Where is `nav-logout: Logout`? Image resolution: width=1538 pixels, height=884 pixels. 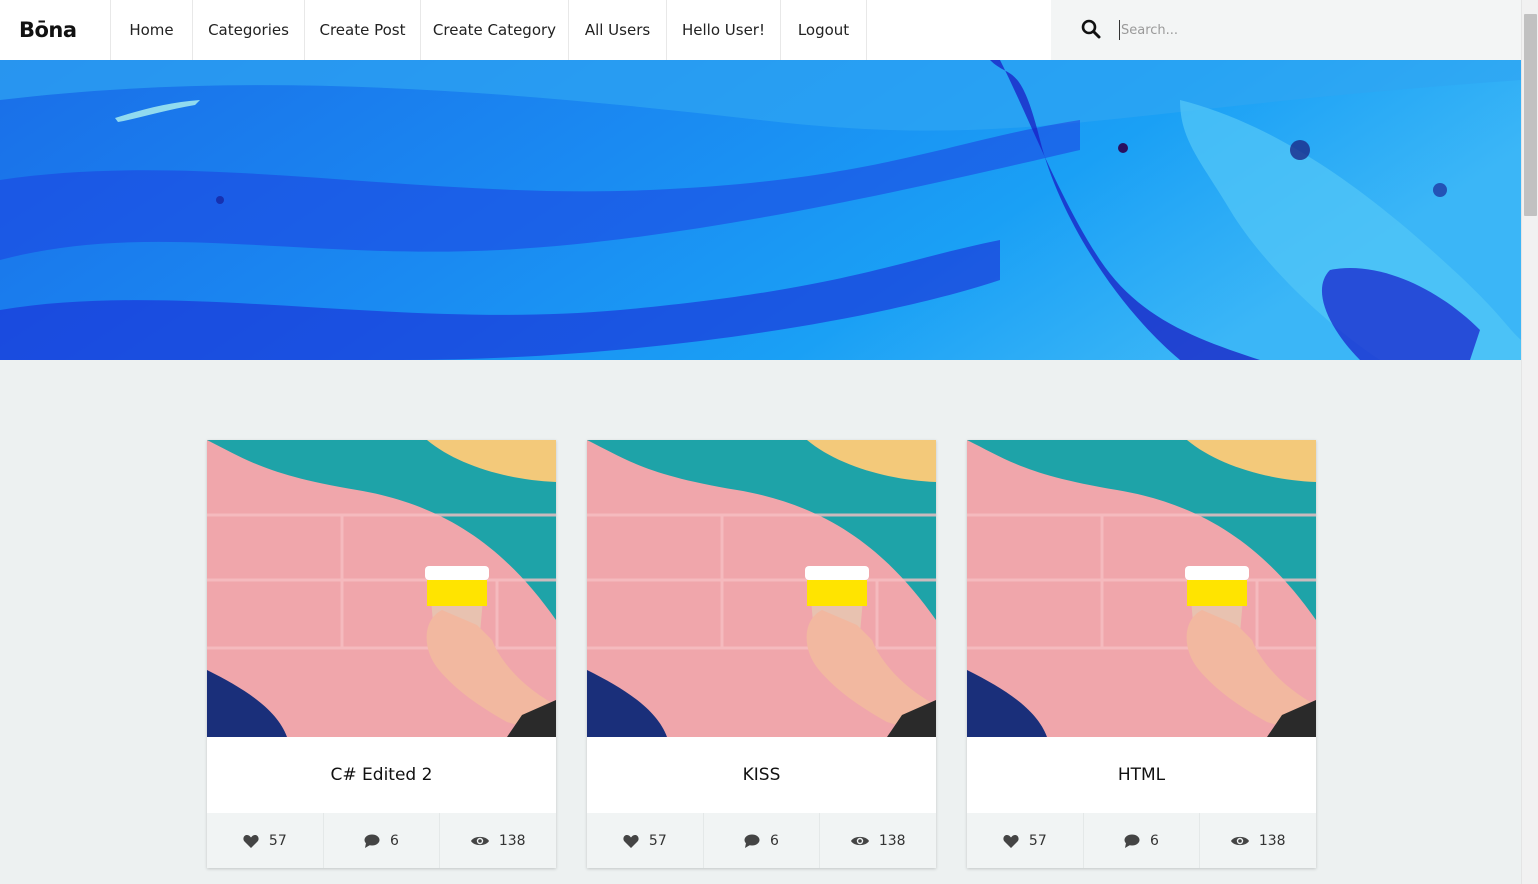
nav-logout: Logout is located at coordinates (823, 30).